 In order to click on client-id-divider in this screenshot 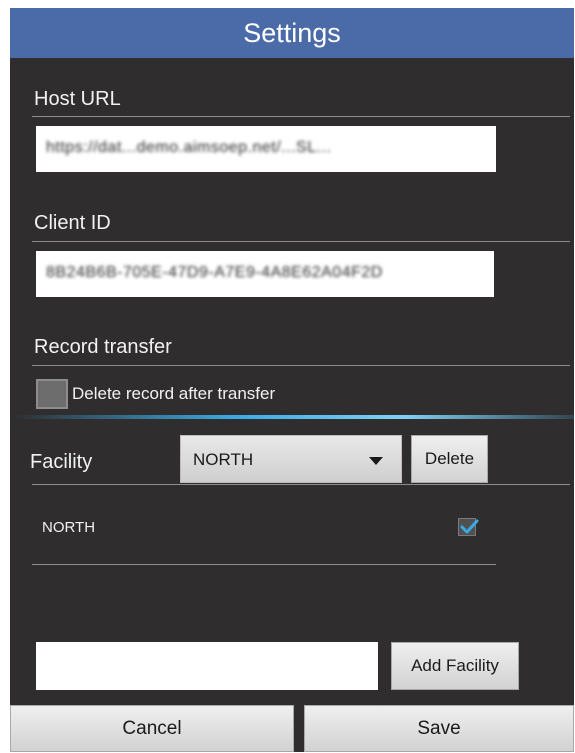, I will do `click(301, 241)`.